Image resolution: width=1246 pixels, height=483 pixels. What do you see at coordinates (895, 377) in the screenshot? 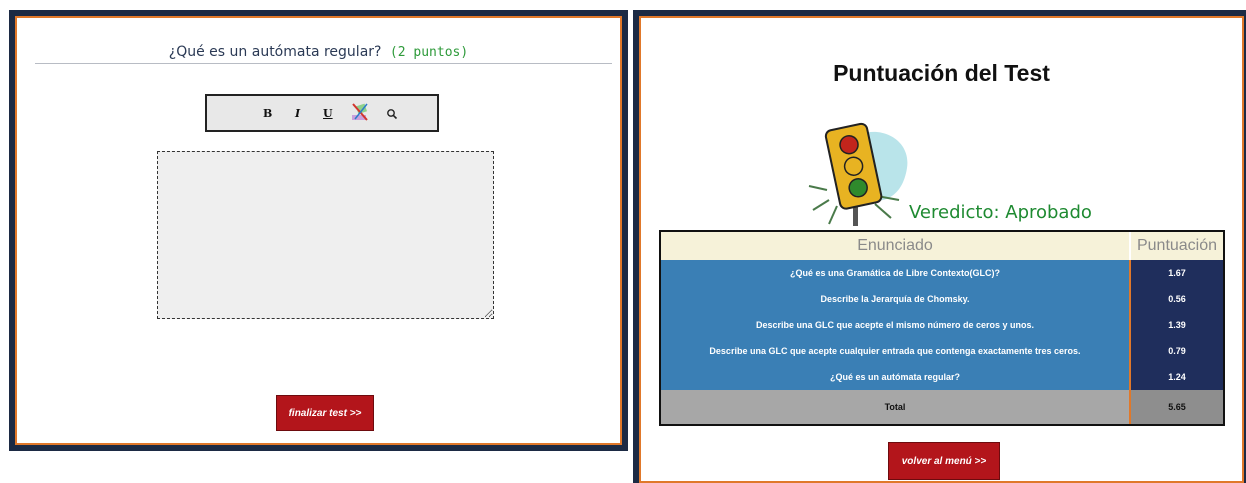
I see `table-row-question: ¿Qué es un autómata regular?` at bounding box center [895, 377].